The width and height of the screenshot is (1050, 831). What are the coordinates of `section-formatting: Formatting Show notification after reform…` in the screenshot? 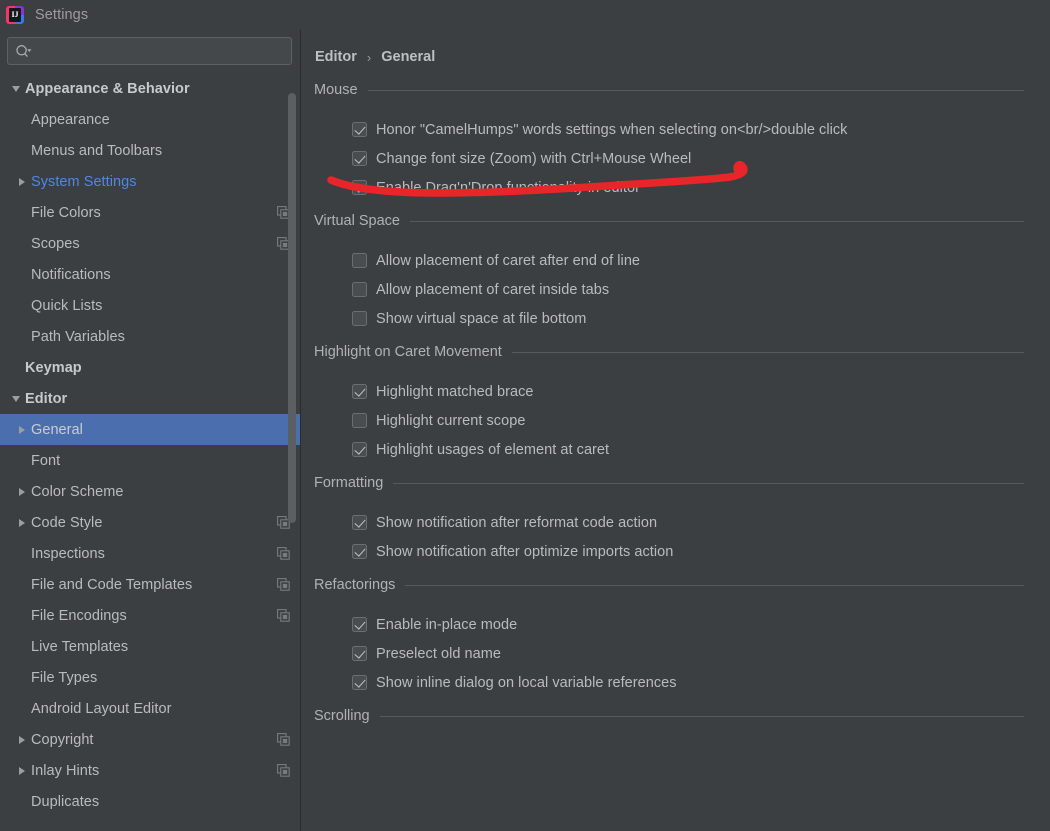 It's located at (669, 517).